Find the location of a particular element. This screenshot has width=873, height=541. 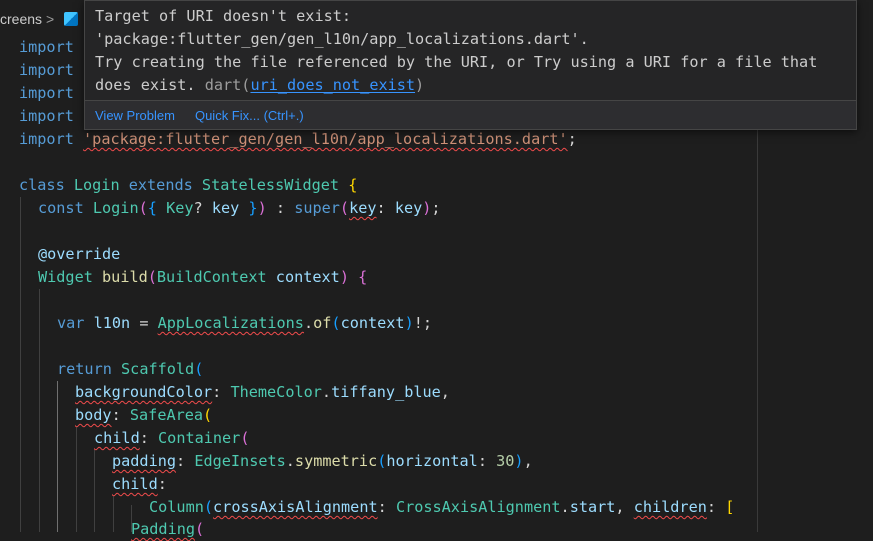

hover-line: Target of URI doesn't exist: is located at coordinates (223, 16).